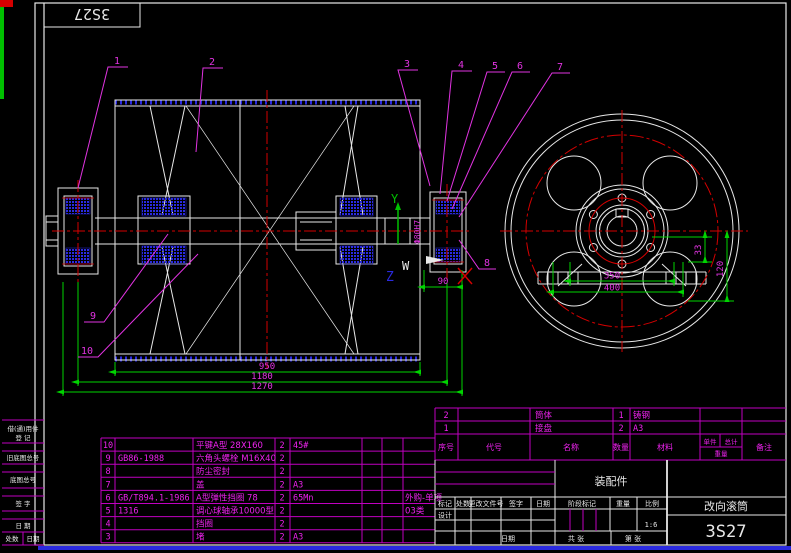  What do you see at coordinates (633, 538) in the screenshot?
I see `sheet-no-label: 第 张` at bounding box center [633, 538].